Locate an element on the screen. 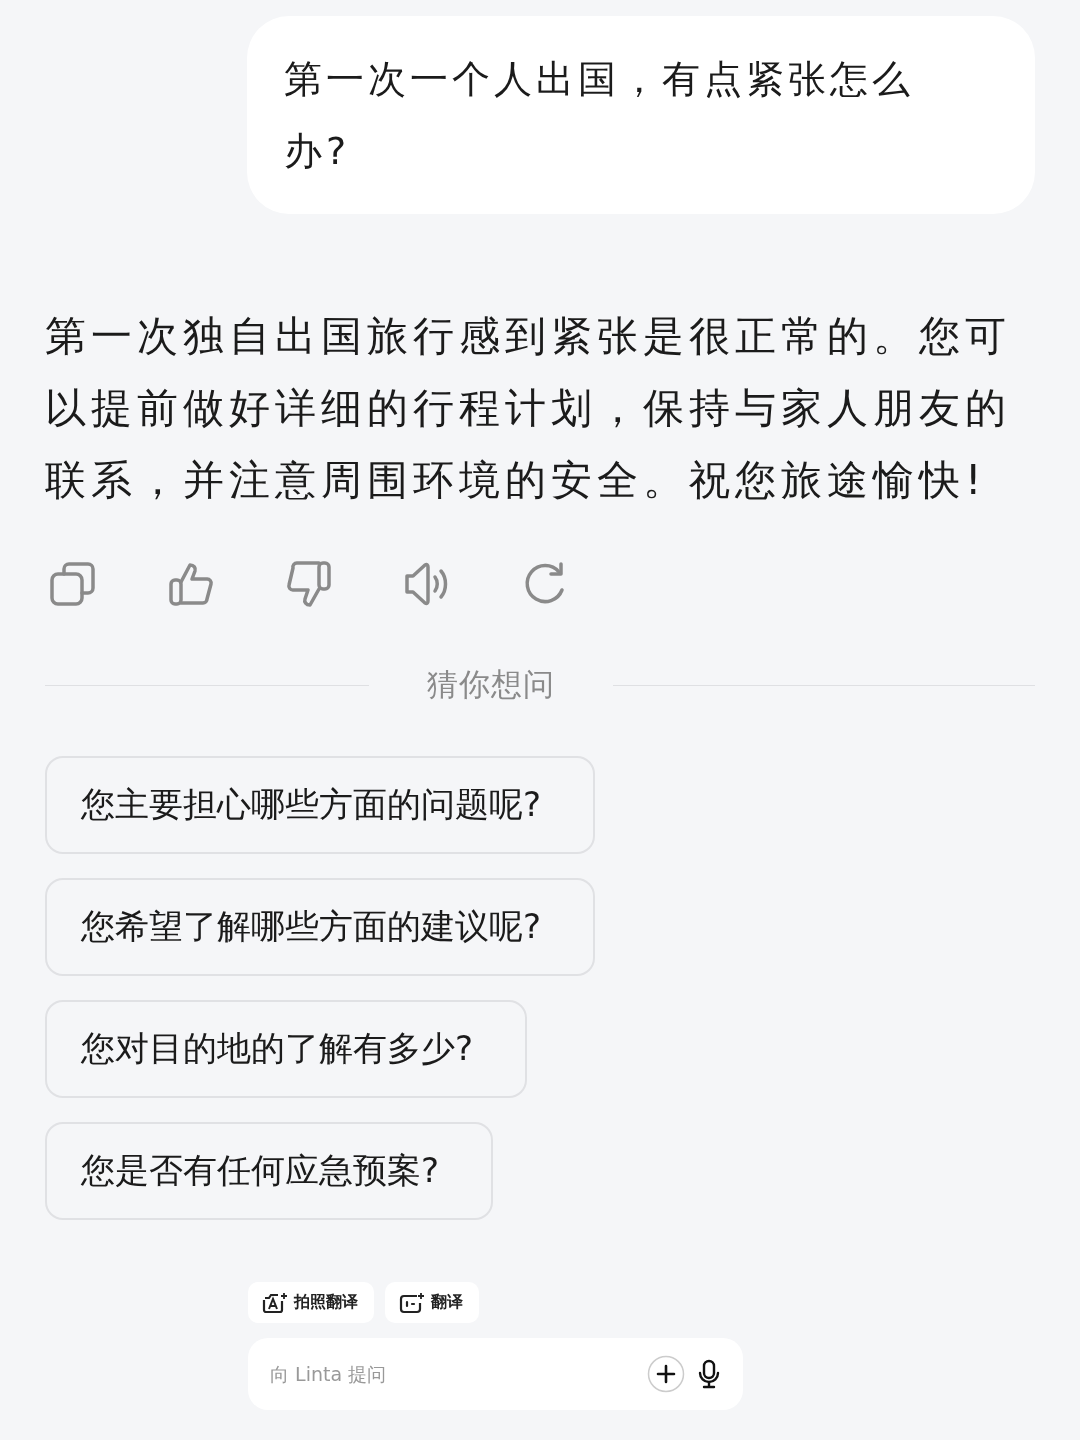 The width and height of the screenshot is (1080, 1440). photo-translate-button: 拍照翻译 is located at coordinates (311, 1302).